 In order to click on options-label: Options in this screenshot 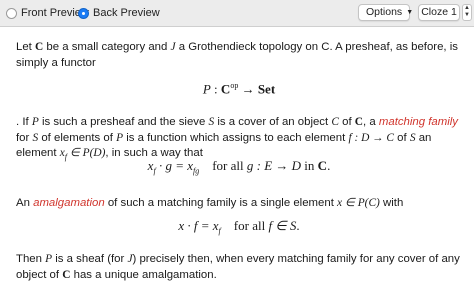, I will do `click(384, 12)`.